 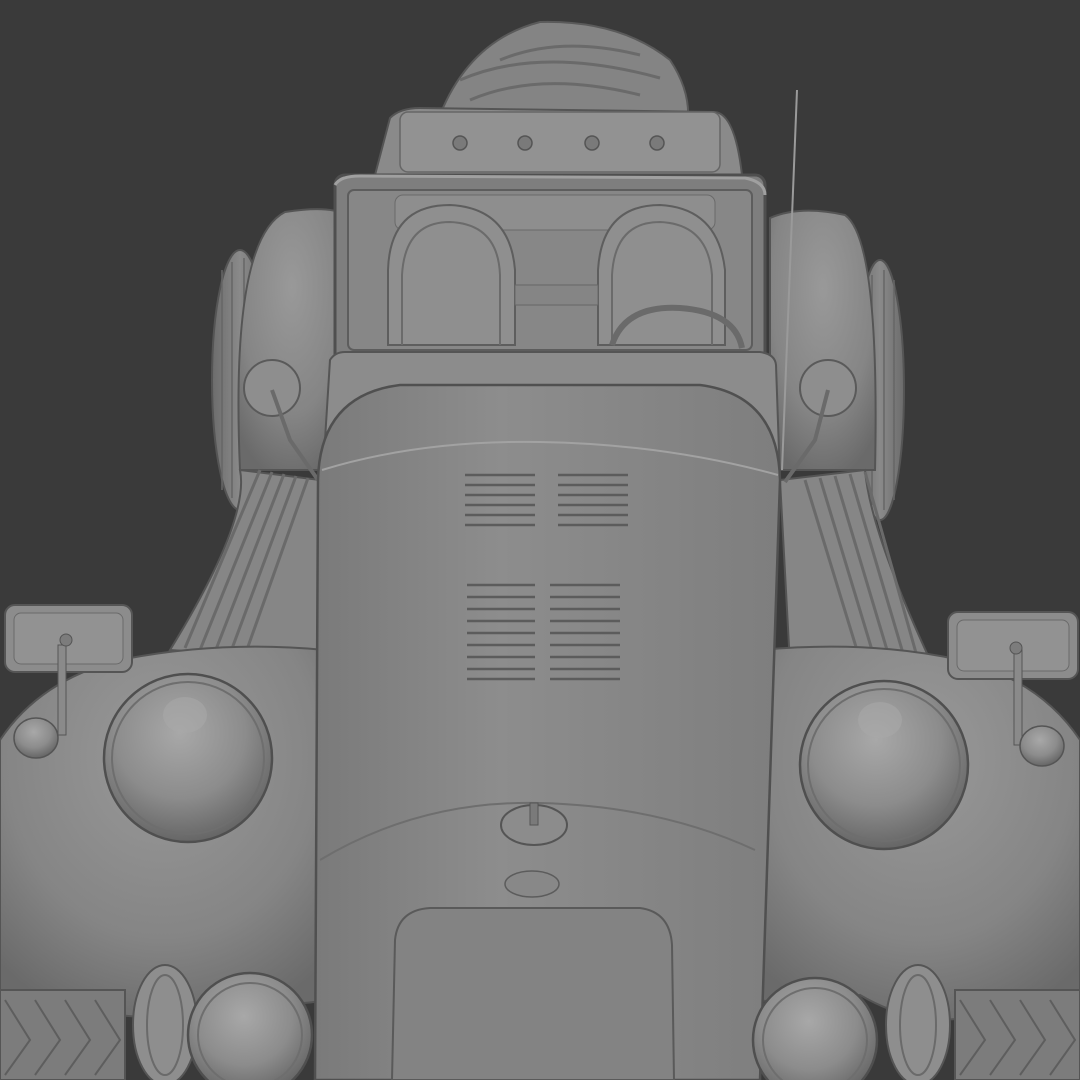 What do you see at coordinates (451, 274) in the screenshot?
I see `left-seat` at bounding box center [451, 274].